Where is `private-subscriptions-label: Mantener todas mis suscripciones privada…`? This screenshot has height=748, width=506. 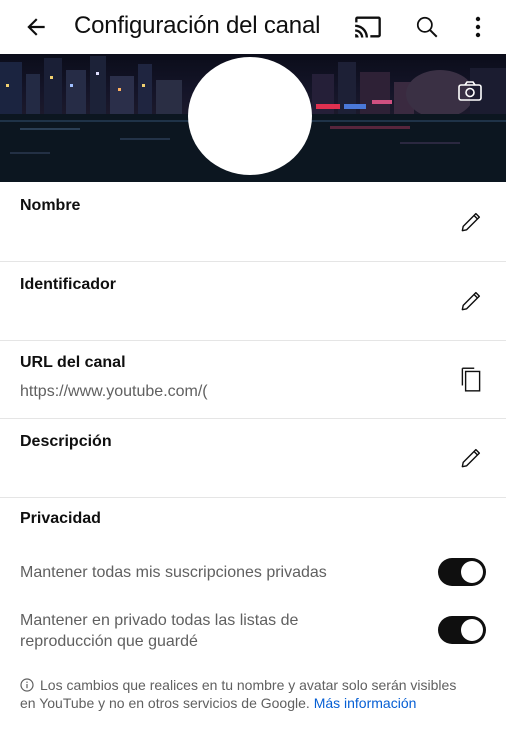 private-subscriptions-label: Mantener todas mis suscripciones privada… is located at coordinates (173, 572).